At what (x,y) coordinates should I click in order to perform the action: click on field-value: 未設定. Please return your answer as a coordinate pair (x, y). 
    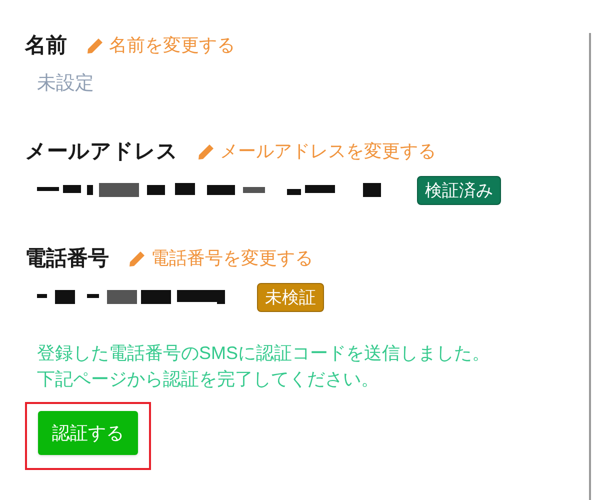
    Looking at the image, I should click on (65, 84).